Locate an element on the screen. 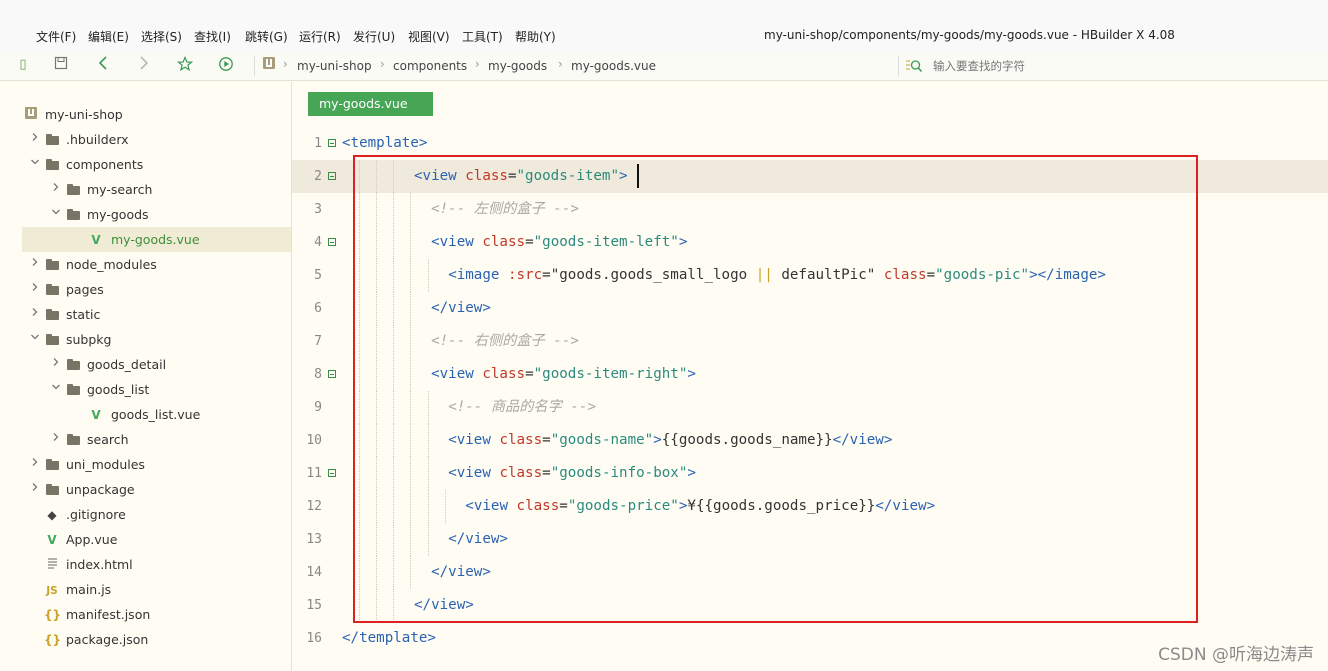 The height and width of the screenshot is (671, 1328). code-text: </template> is located at coordinates (389, 638).